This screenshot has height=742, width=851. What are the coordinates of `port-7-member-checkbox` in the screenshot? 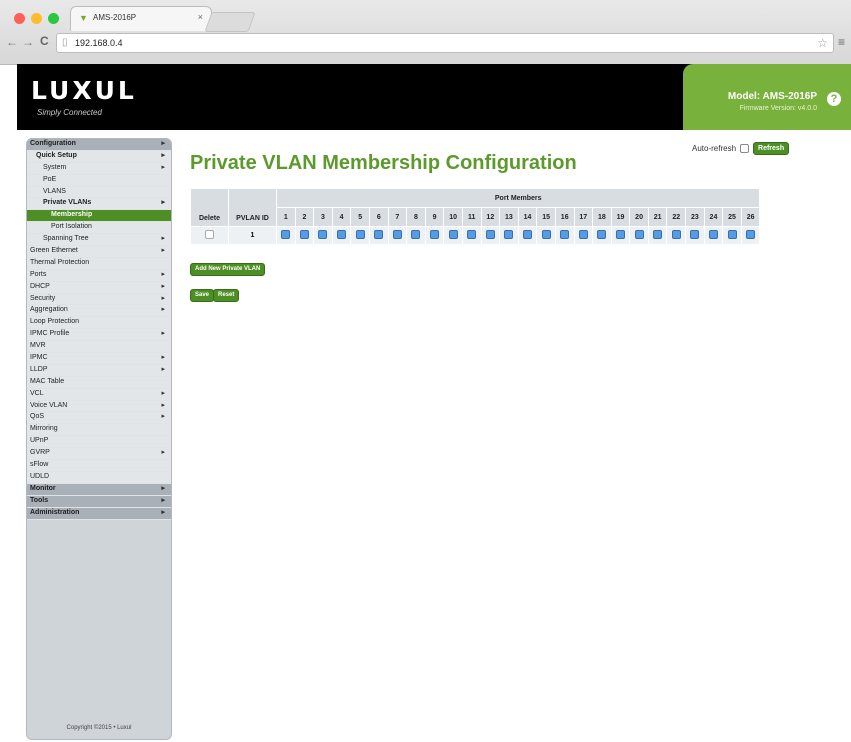 It's located at (397, 234).